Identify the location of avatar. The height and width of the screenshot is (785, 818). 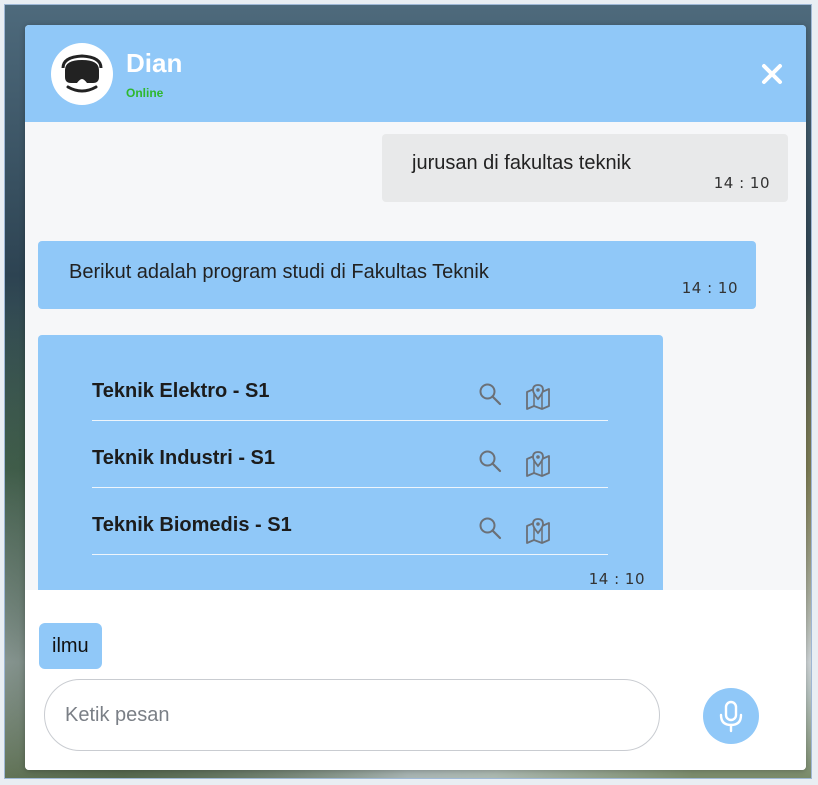
(82, 74).